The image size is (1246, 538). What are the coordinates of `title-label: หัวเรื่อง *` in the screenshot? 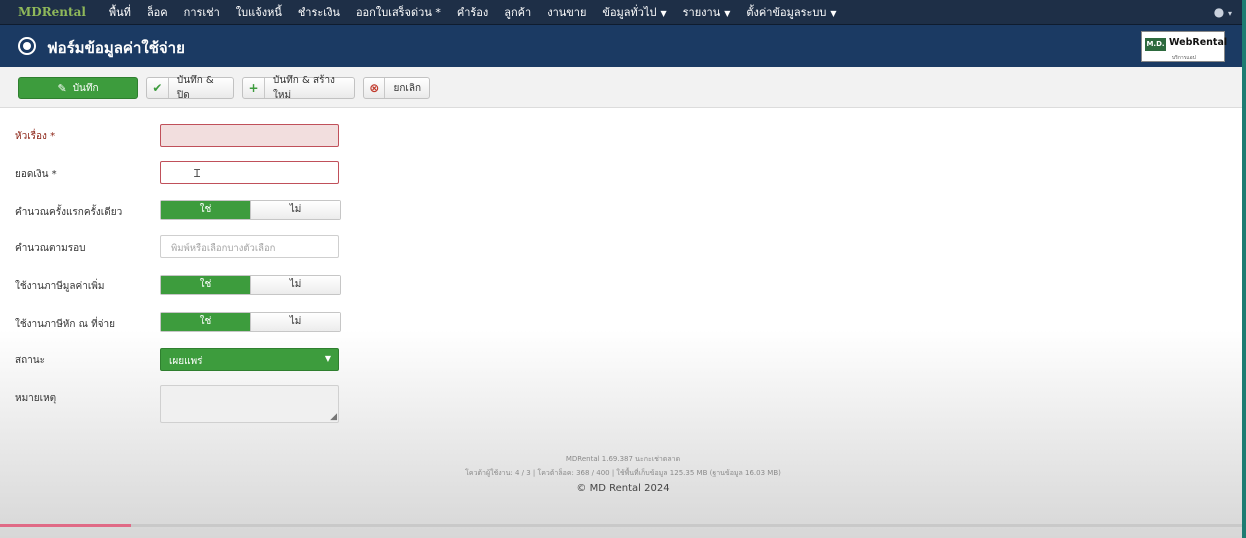 It's located at (35, 136).